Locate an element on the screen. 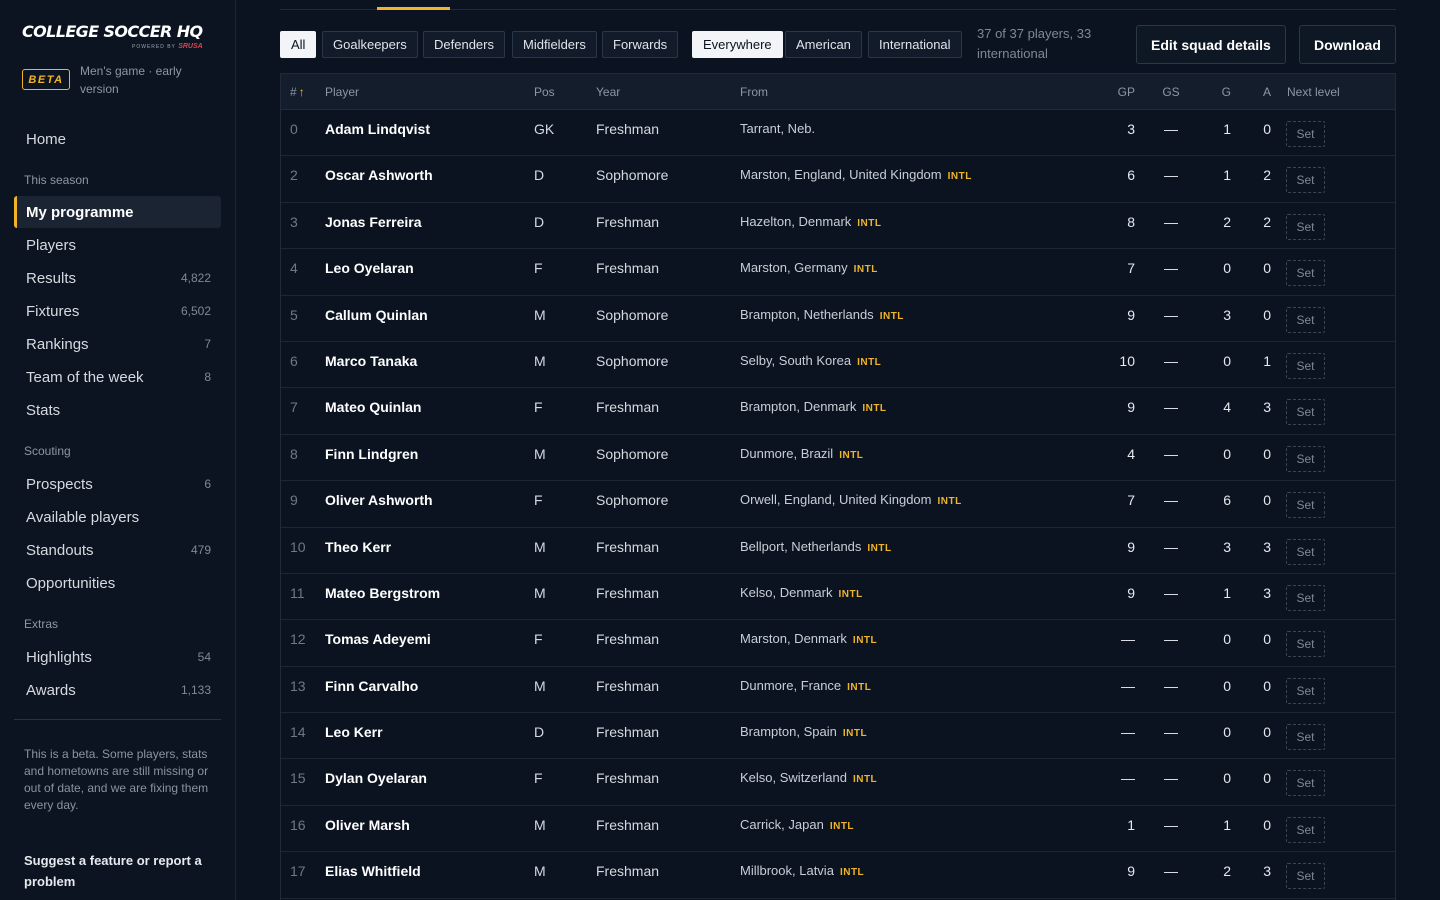  column-header-player: Player is located at coordinates (342, 92).